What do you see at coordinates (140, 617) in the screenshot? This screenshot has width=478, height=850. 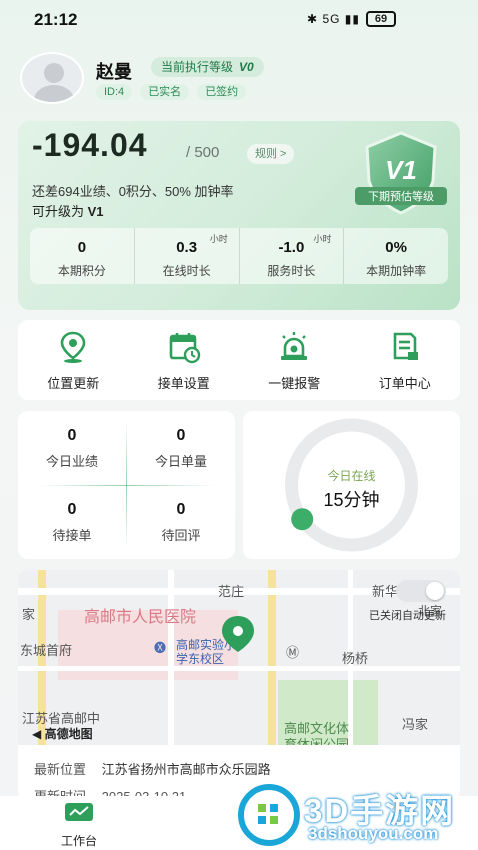 I see `map-label-hospital: 高邮市人民医院` at bounding box center [140, 617].